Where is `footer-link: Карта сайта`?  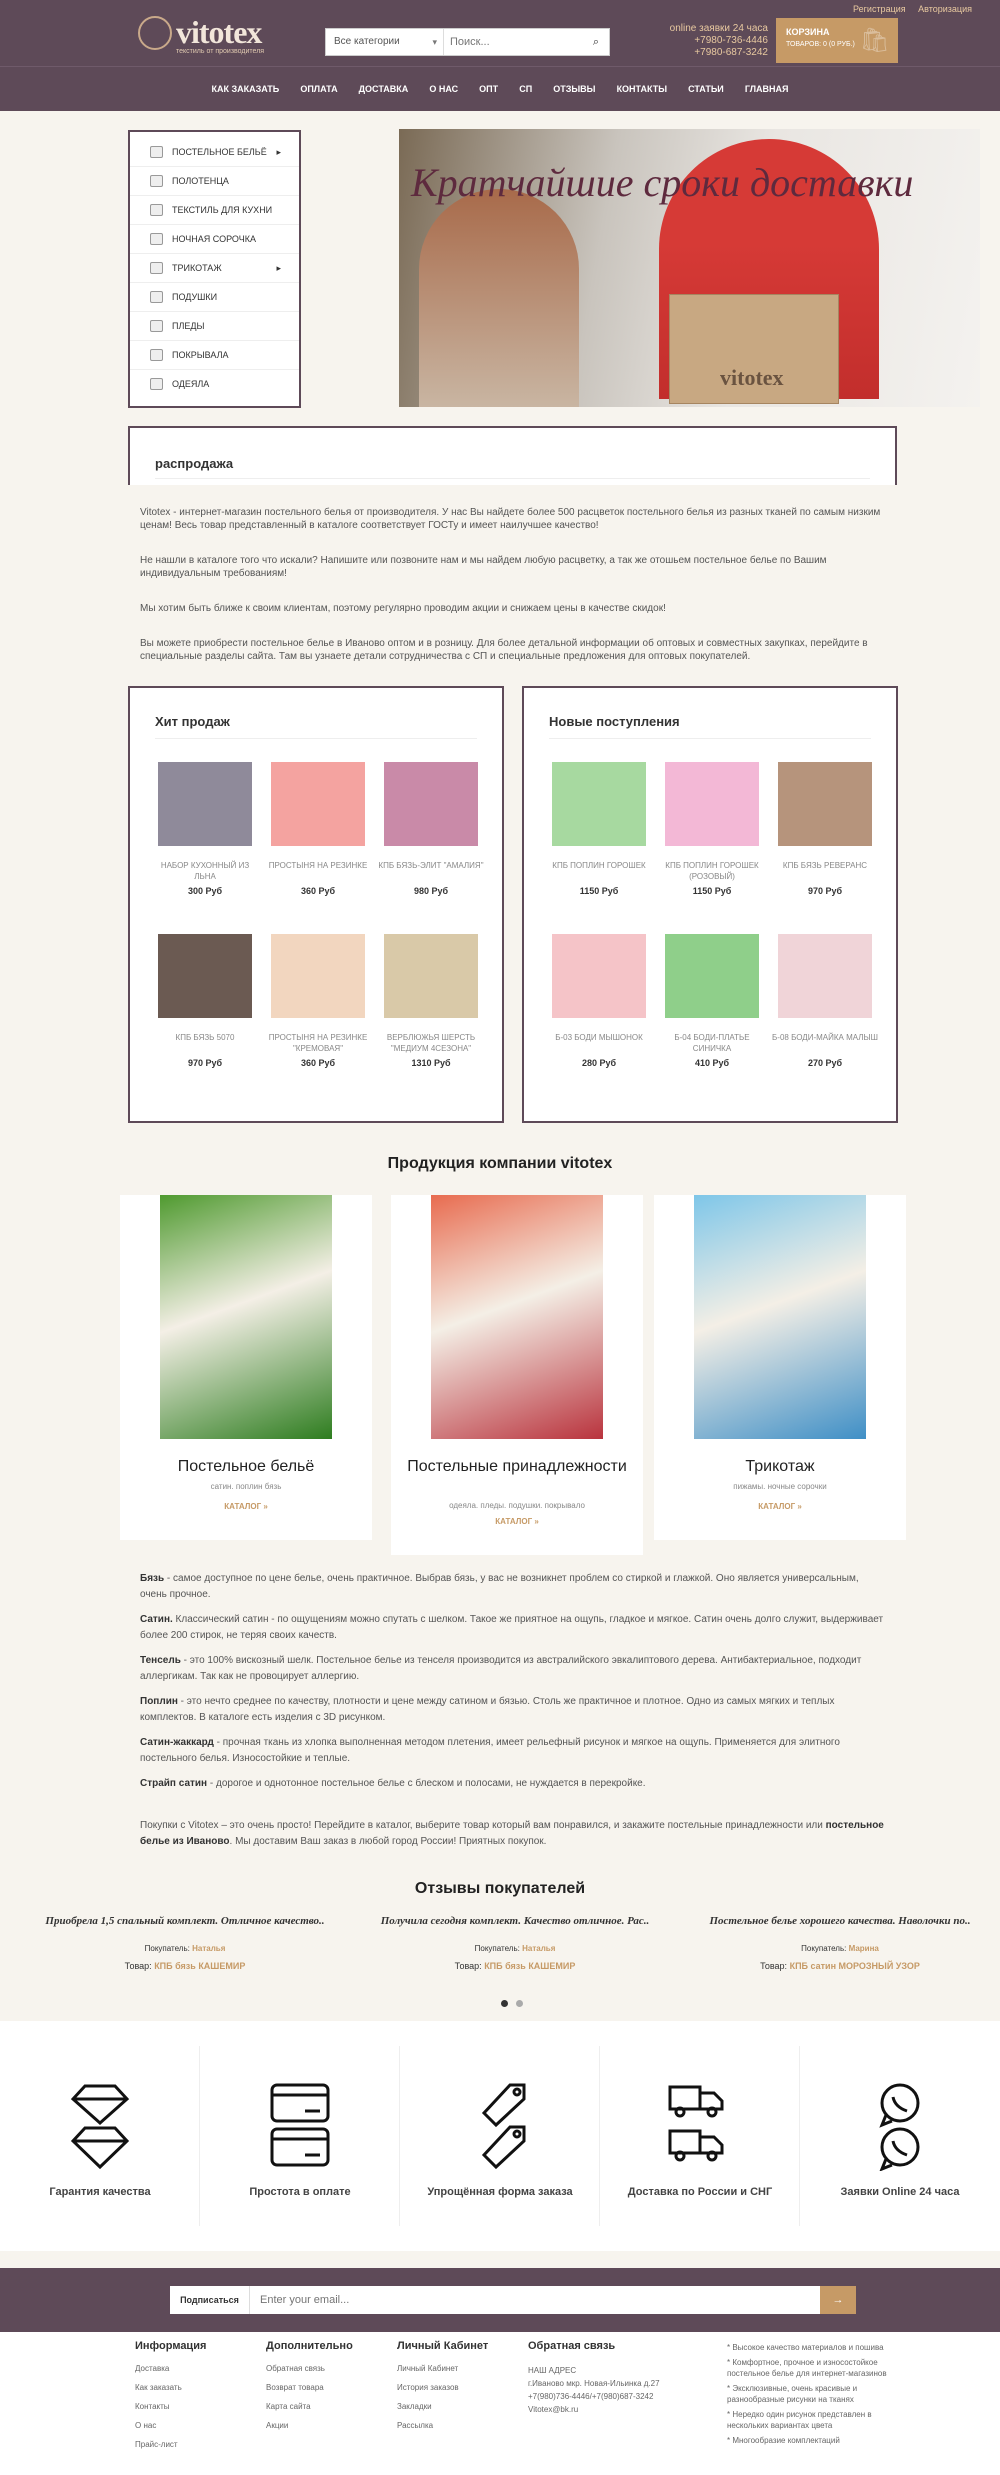 footer-link: Карта сайта is located at coordinates (309, 2406).